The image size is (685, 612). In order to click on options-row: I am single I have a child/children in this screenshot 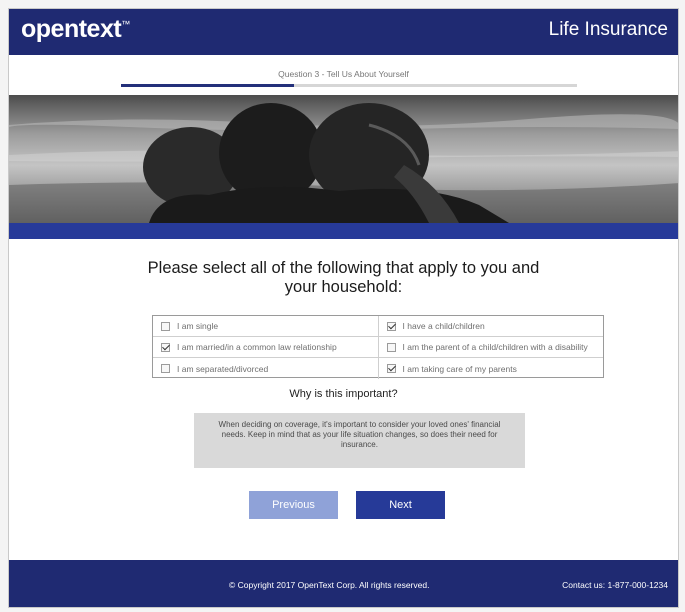, I will do `click(378, 326)`.